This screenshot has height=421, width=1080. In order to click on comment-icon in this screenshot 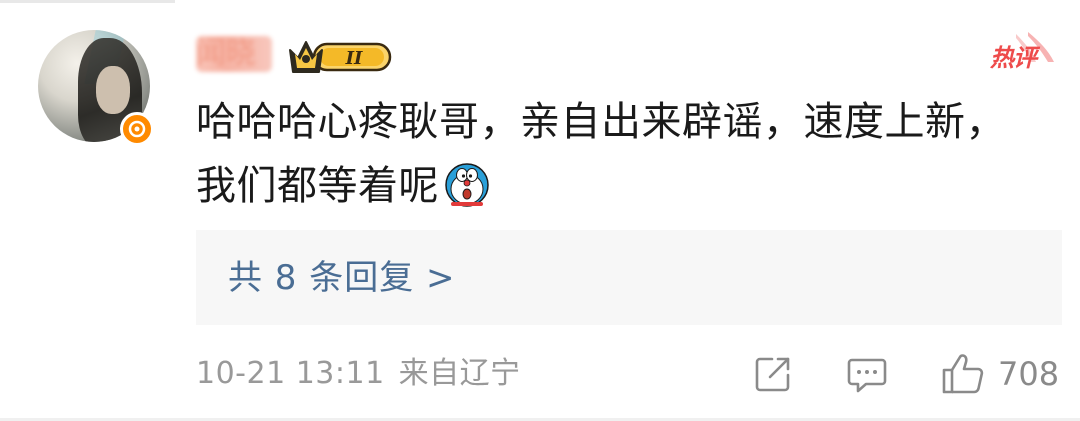, I will do `click(867, 375)`.